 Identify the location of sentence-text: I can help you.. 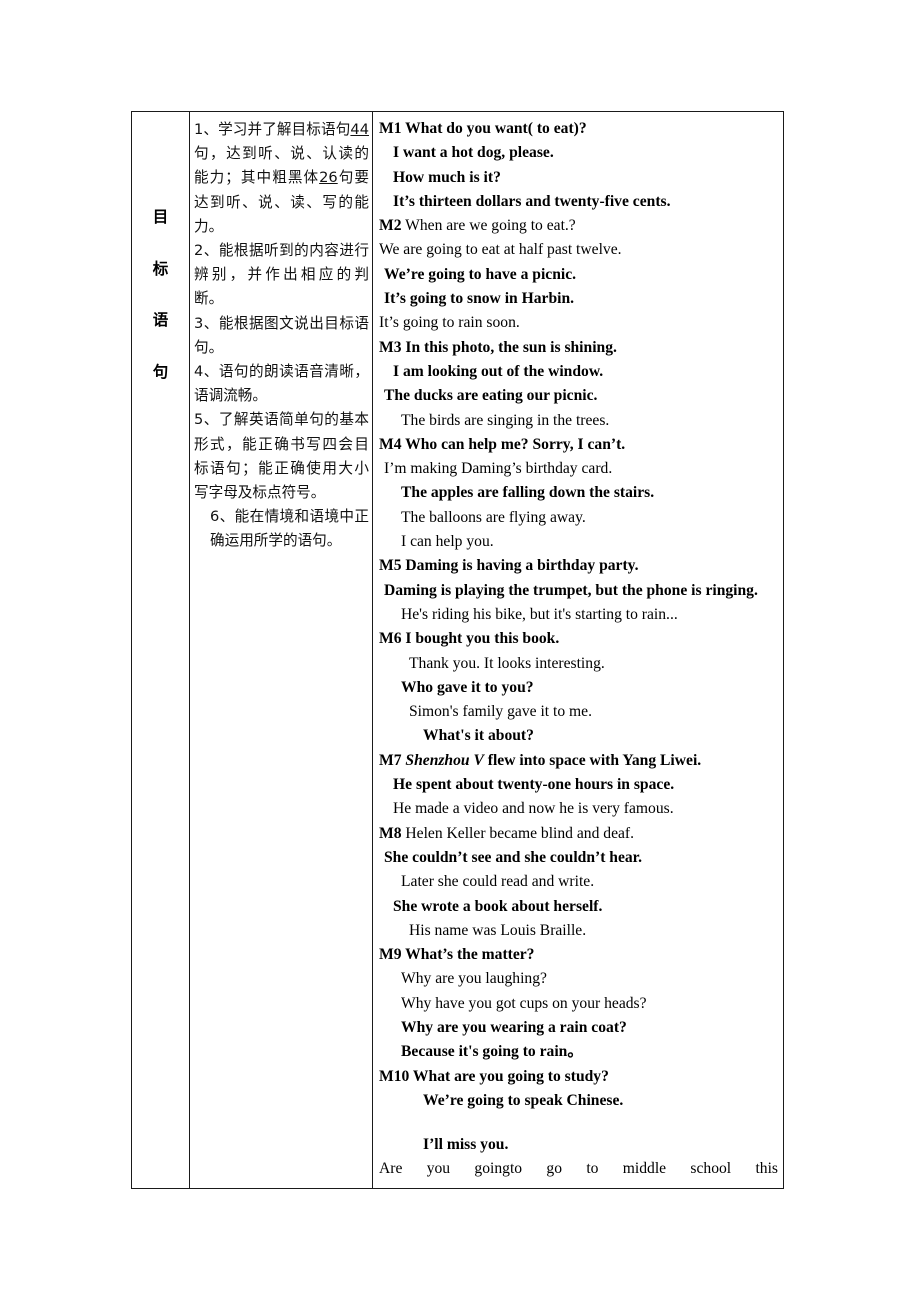
(447, 542).